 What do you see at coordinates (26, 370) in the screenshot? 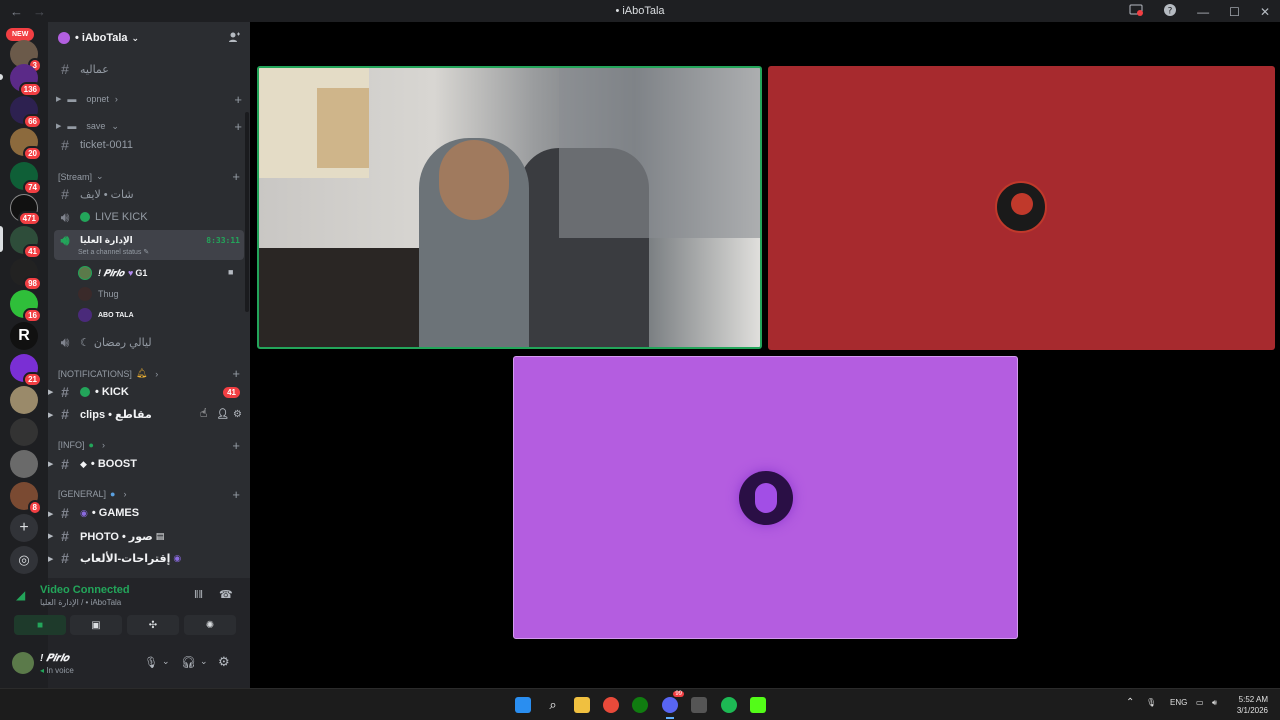
I see `server-icon: 21` at bounding box center [26, 370].